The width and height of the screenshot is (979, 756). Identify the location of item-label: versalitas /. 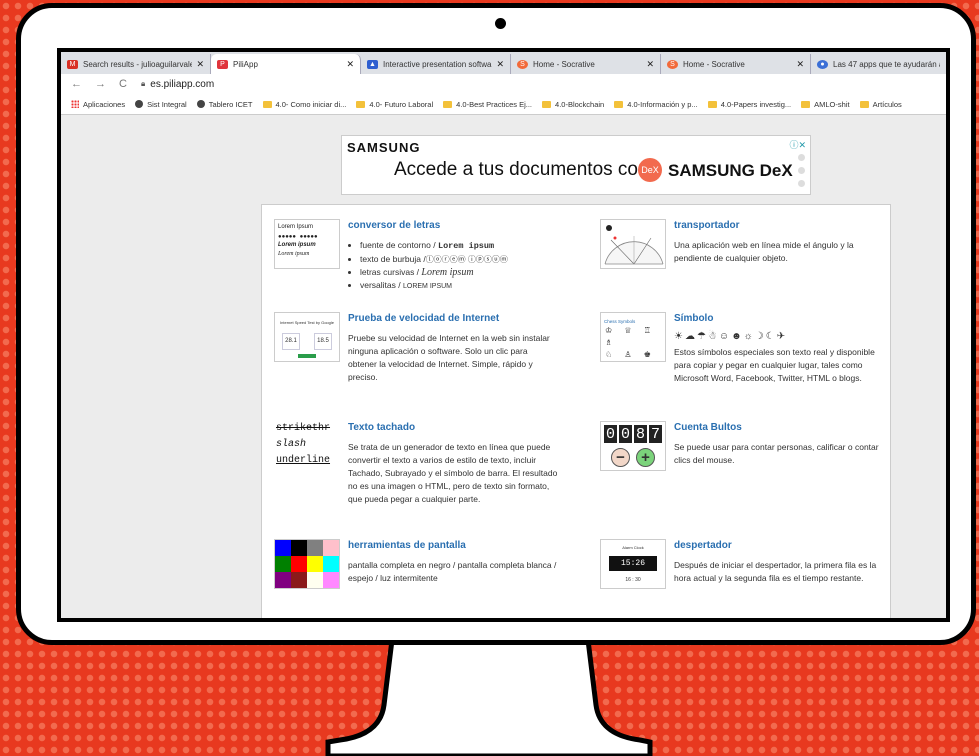
(381, 285).